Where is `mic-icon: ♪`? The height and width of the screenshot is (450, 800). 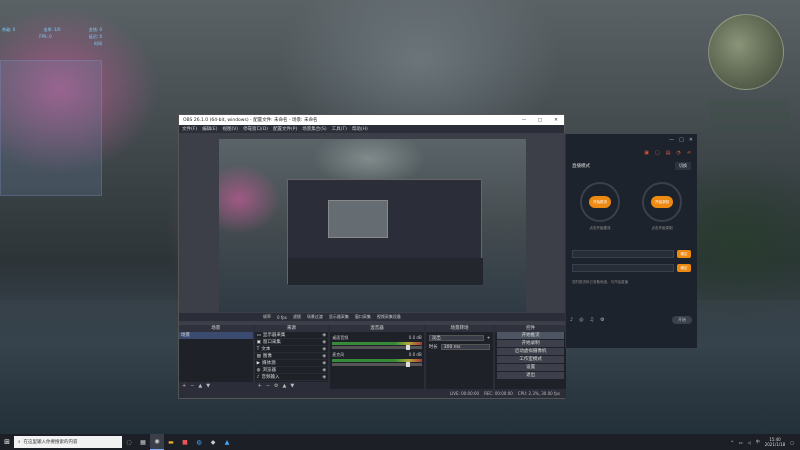 mic-icon: ♪ is located at coordinates (571, 320).